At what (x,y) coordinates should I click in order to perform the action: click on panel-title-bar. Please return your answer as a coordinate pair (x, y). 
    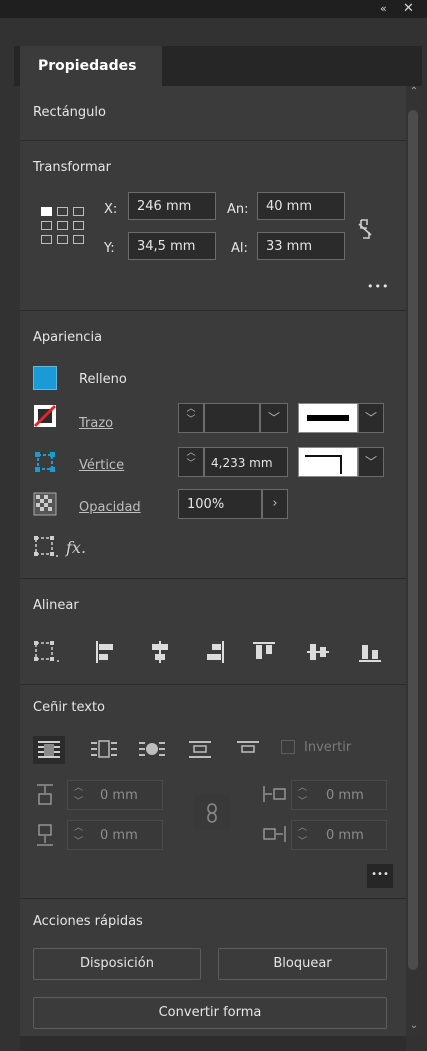
    Looking at the image, I should click on (213, 9).